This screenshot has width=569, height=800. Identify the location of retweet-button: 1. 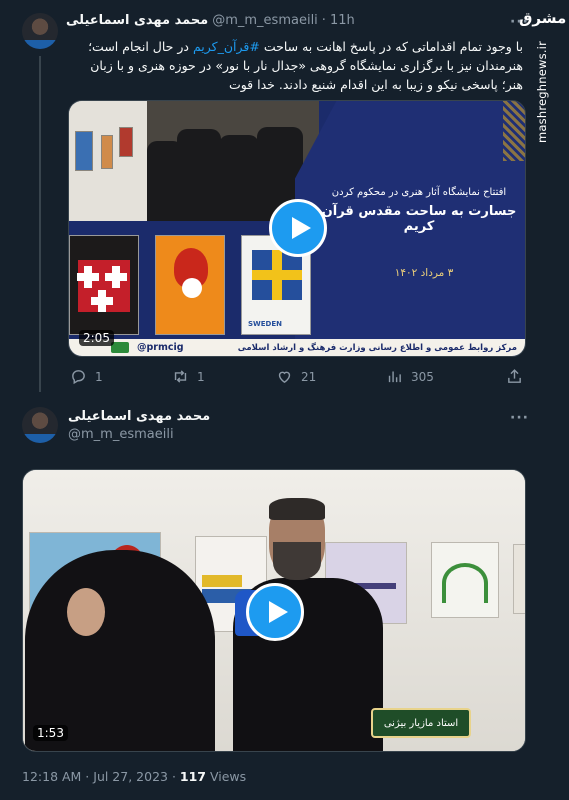
(188, 376).